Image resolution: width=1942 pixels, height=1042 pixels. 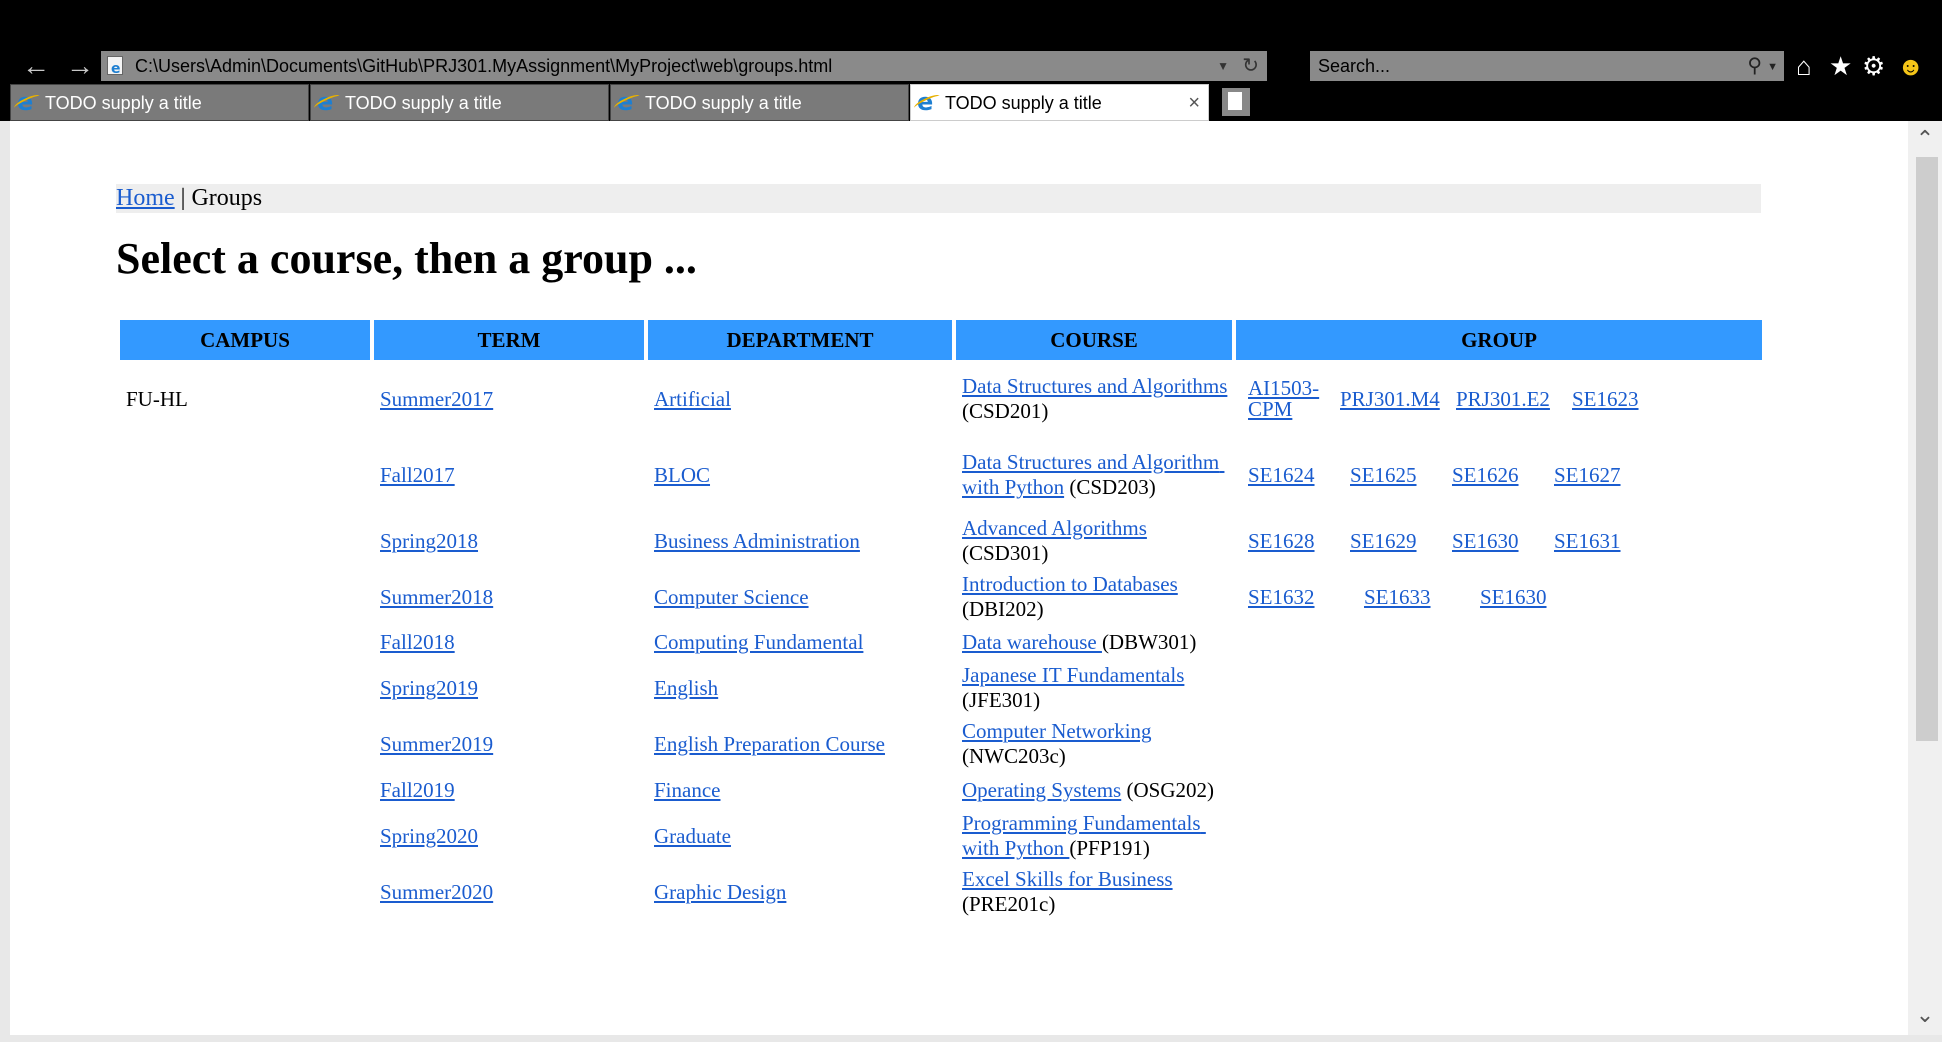 I want to click on term-link: Summer2020, so click(x=436, y=892).